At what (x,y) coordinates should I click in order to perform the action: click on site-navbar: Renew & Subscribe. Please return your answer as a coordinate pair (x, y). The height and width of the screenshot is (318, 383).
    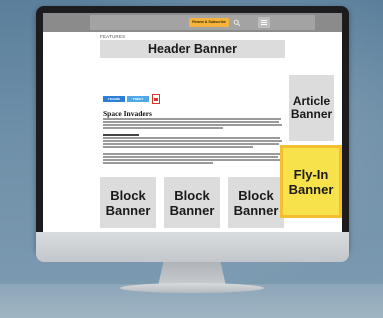
    Looking at the image, I should click on (192, 22).